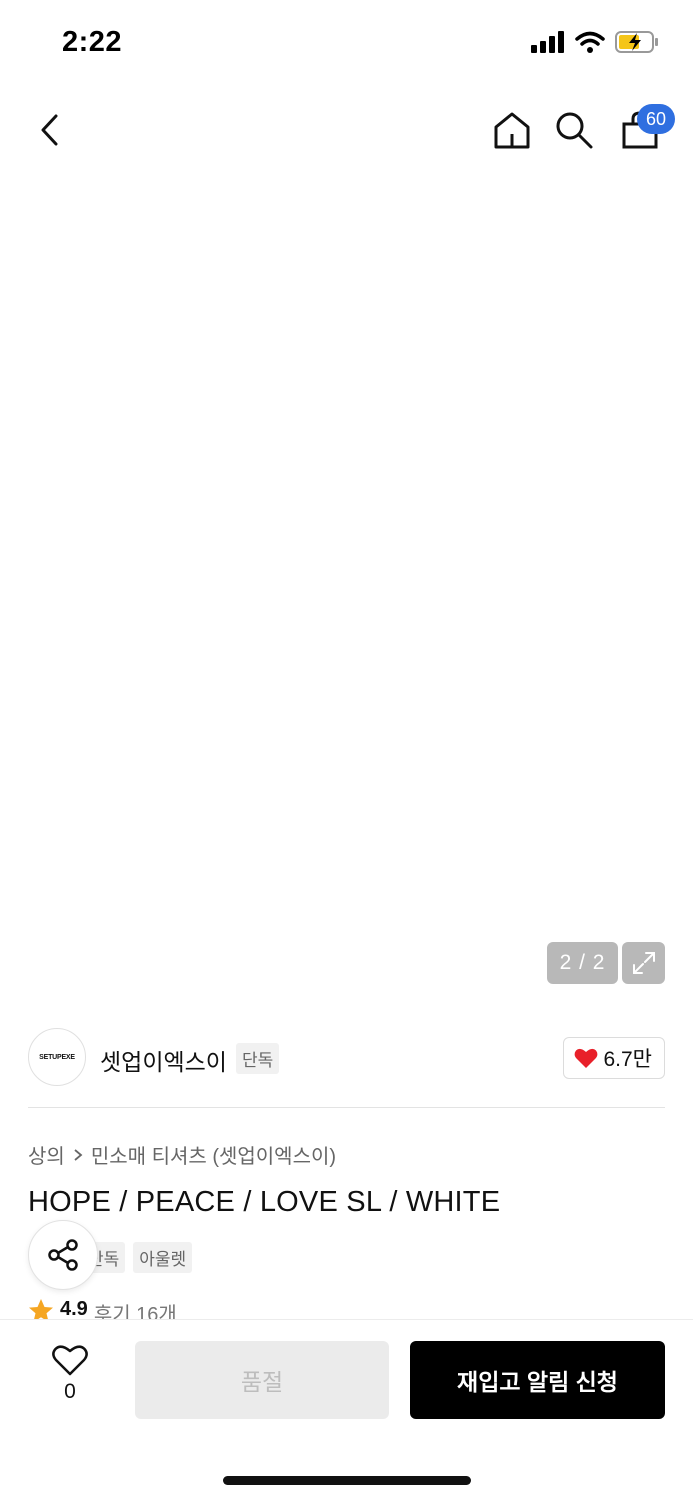 The image size is (693, 1500). I want to click on soldout-button: 품절, so click(262, 1380).